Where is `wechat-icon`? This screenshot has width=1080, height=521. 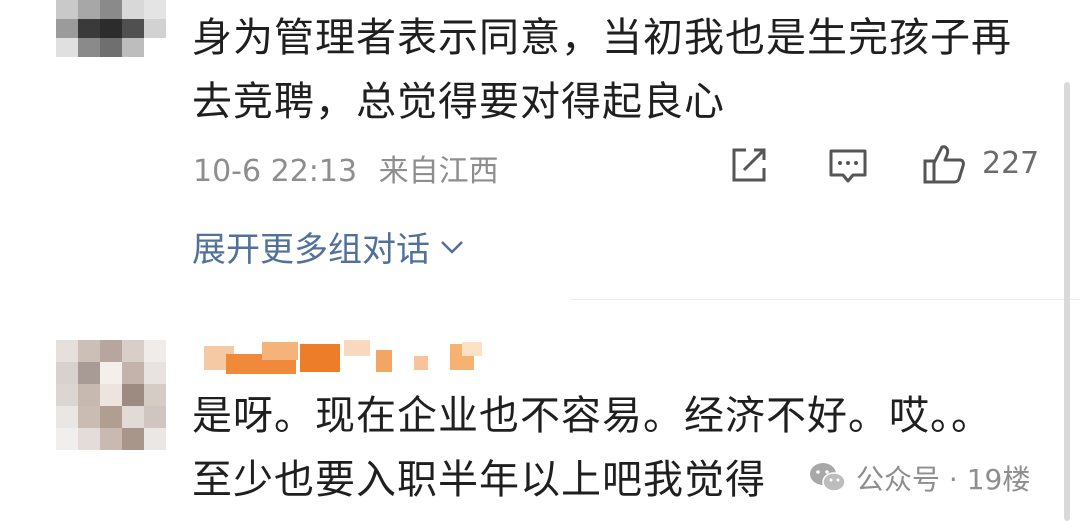
wechat-icon is located at coordinates (828, 478).